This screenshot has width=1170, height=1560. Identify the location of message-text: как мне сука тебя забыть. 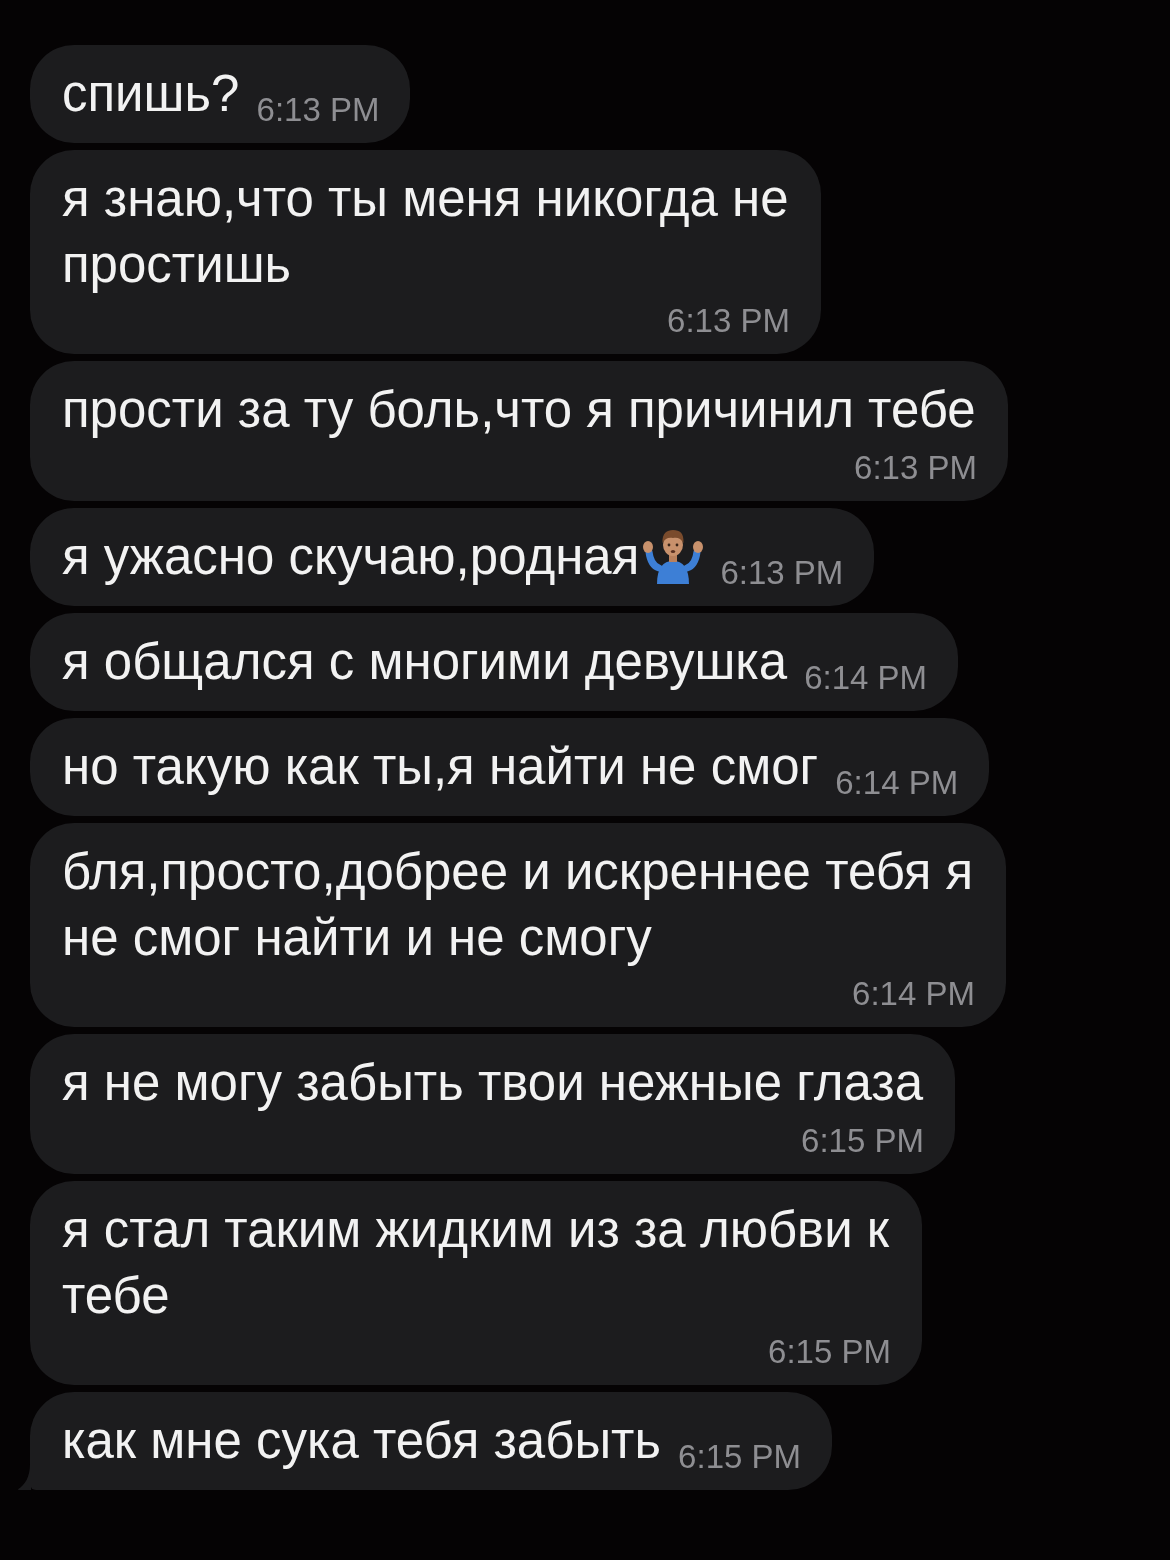
(361, 1440).